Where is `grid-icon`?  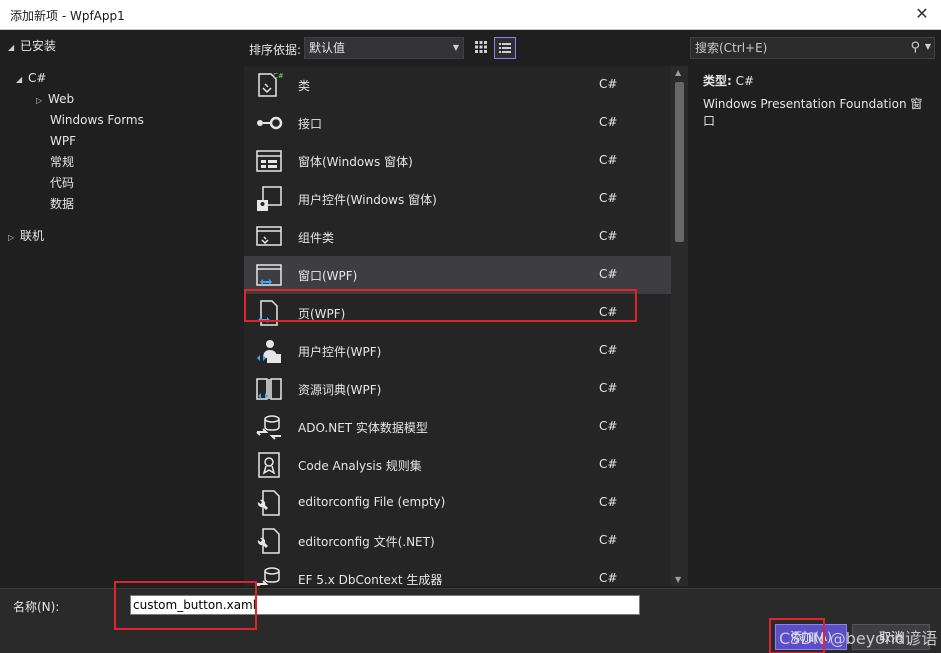
grid-icon is located at coordinates (481, 47).